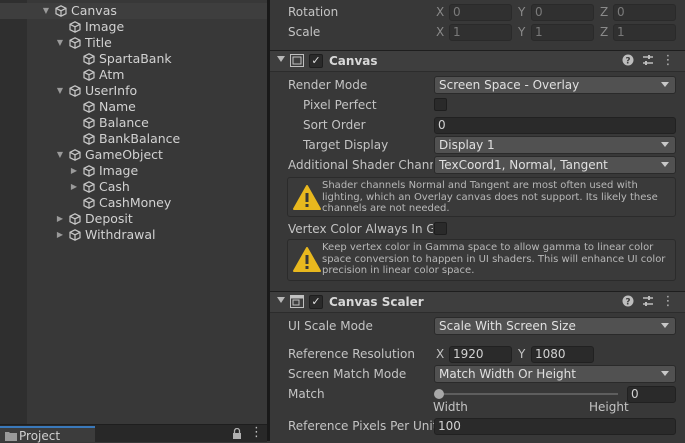  I want to click on hierarchy-item: ▶ Image, so click(133, 171).